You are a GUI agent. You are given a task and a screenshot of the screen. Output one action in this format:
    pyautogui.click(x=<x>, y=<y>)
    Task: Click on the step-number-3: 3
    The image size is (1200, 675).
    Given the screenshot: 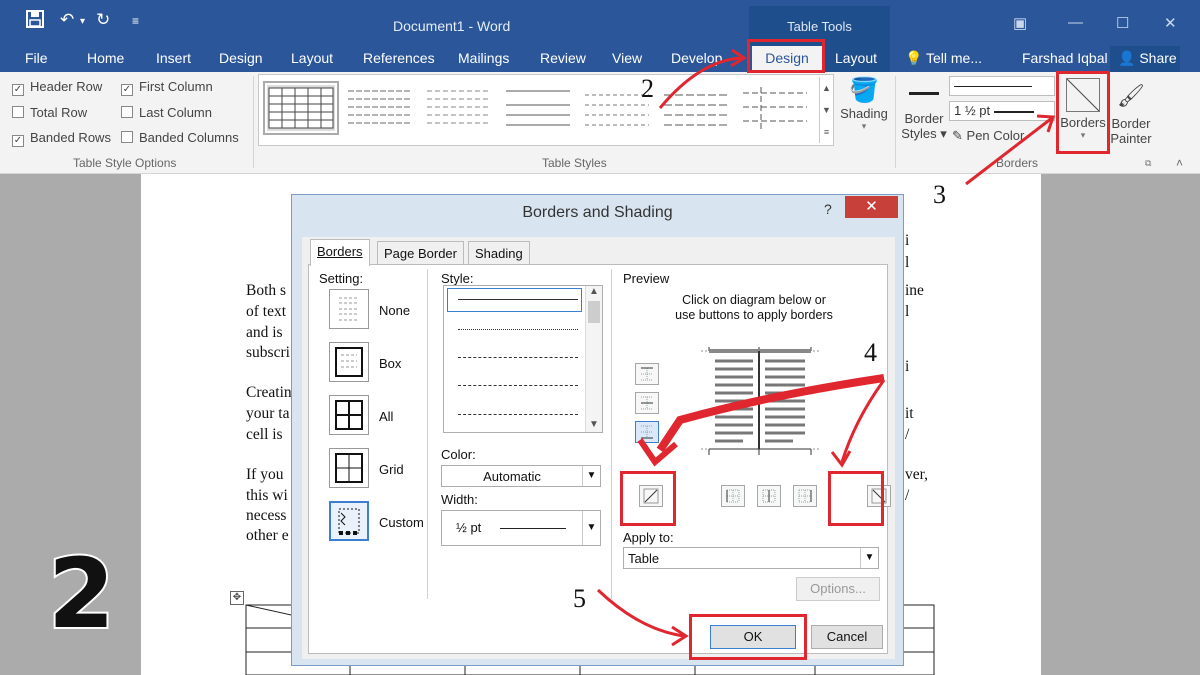 What is the action you would take?
    pyautogui.click(x=939, y=194)
    